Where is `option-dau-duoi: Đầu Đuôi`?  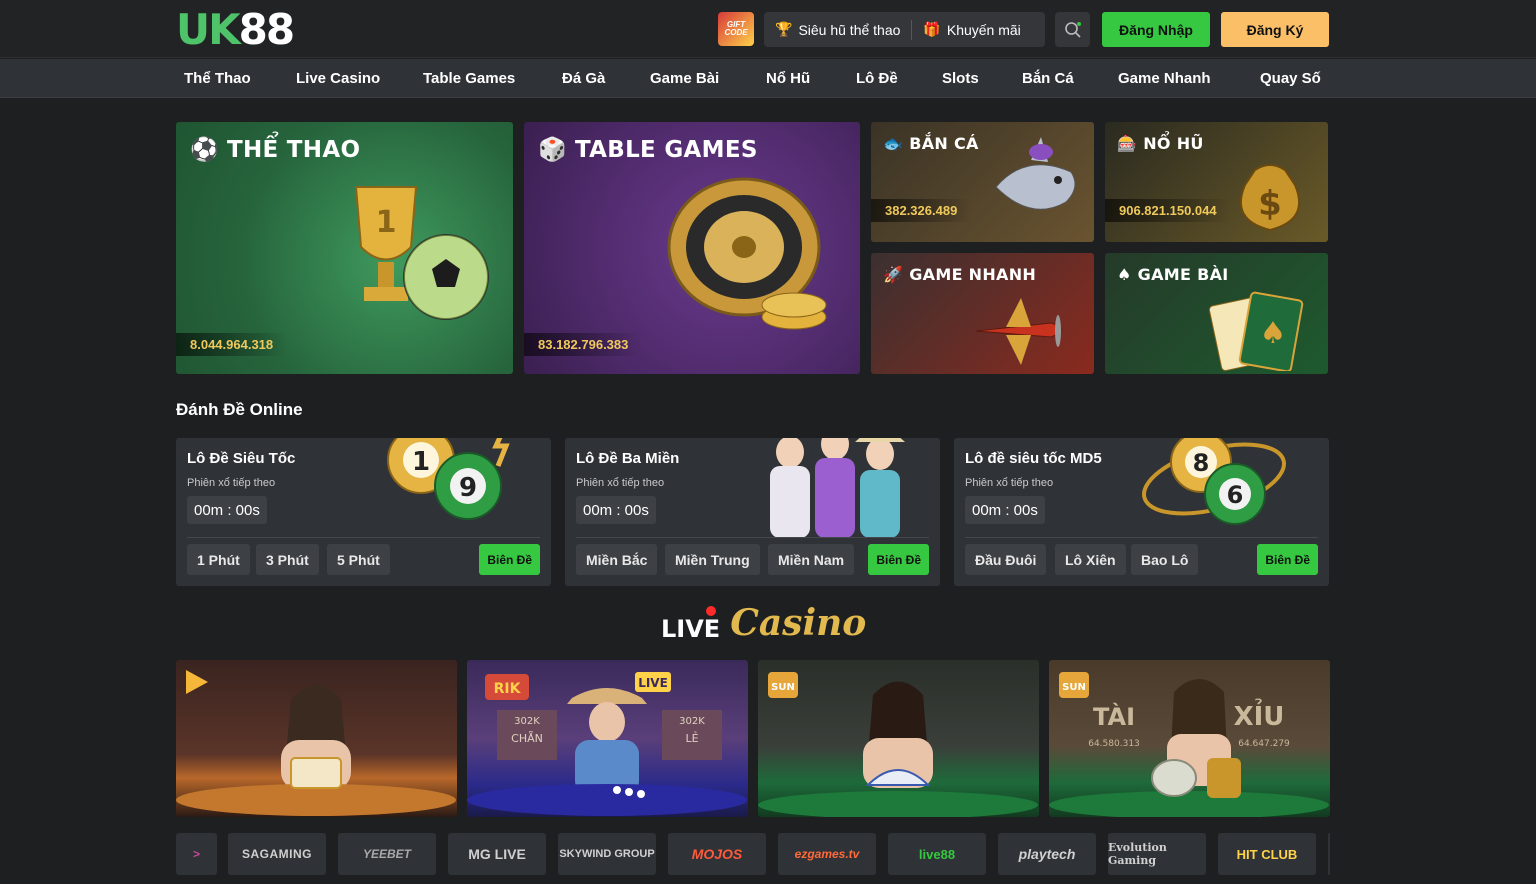
option-dau-duoi: Đầu Đuôi is located at coordinates (1006, 559).